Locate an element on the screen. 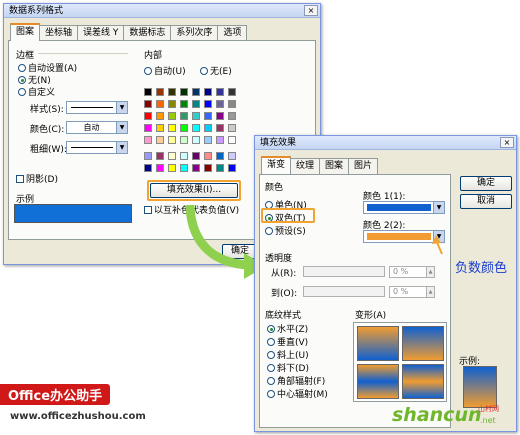 This screenshot has height=435, width=520. to-spinner: 0 % ▲ is located at coordinates (412, 292).